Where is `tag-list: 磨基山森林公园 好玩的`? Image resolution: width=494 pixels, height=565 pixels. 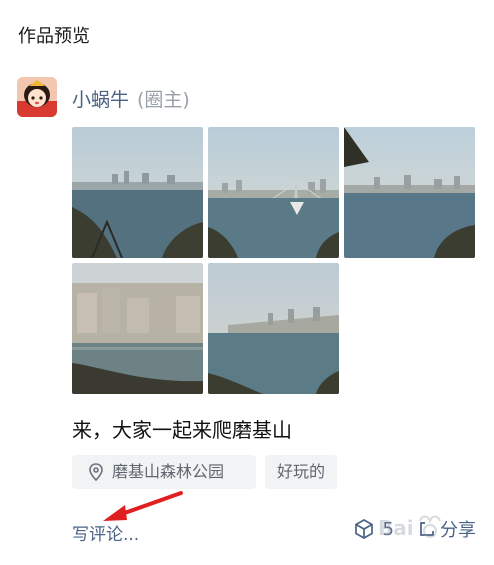
tag-list: 磨基山森林公园 好玩的 is located at coordinates (205, 472).